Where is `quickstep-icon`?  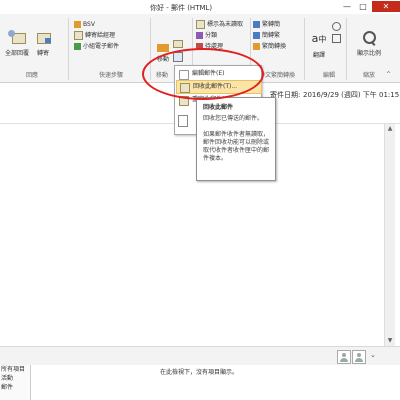
quickstep-icon is located at coordinates (77, 24).